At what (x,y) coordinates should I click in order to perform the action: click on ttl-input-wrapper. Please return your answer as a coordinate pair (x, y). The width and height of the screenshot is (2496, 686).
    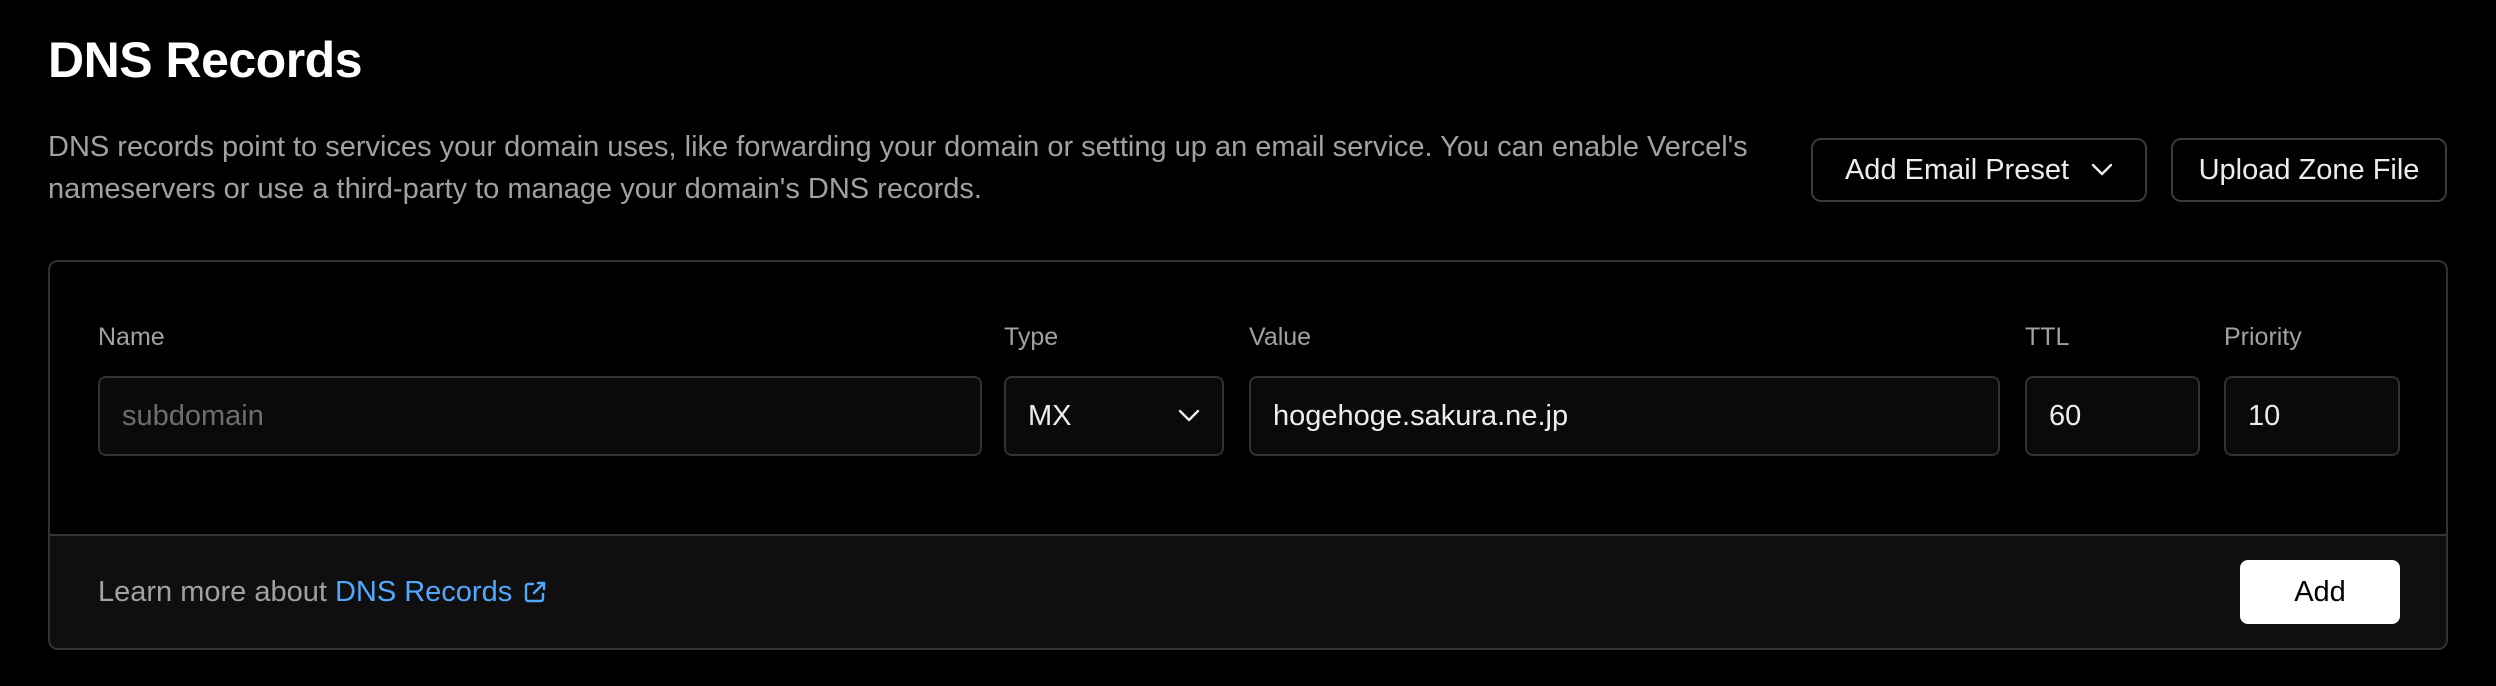
    Looking at the image, I should click on (2112, 416).